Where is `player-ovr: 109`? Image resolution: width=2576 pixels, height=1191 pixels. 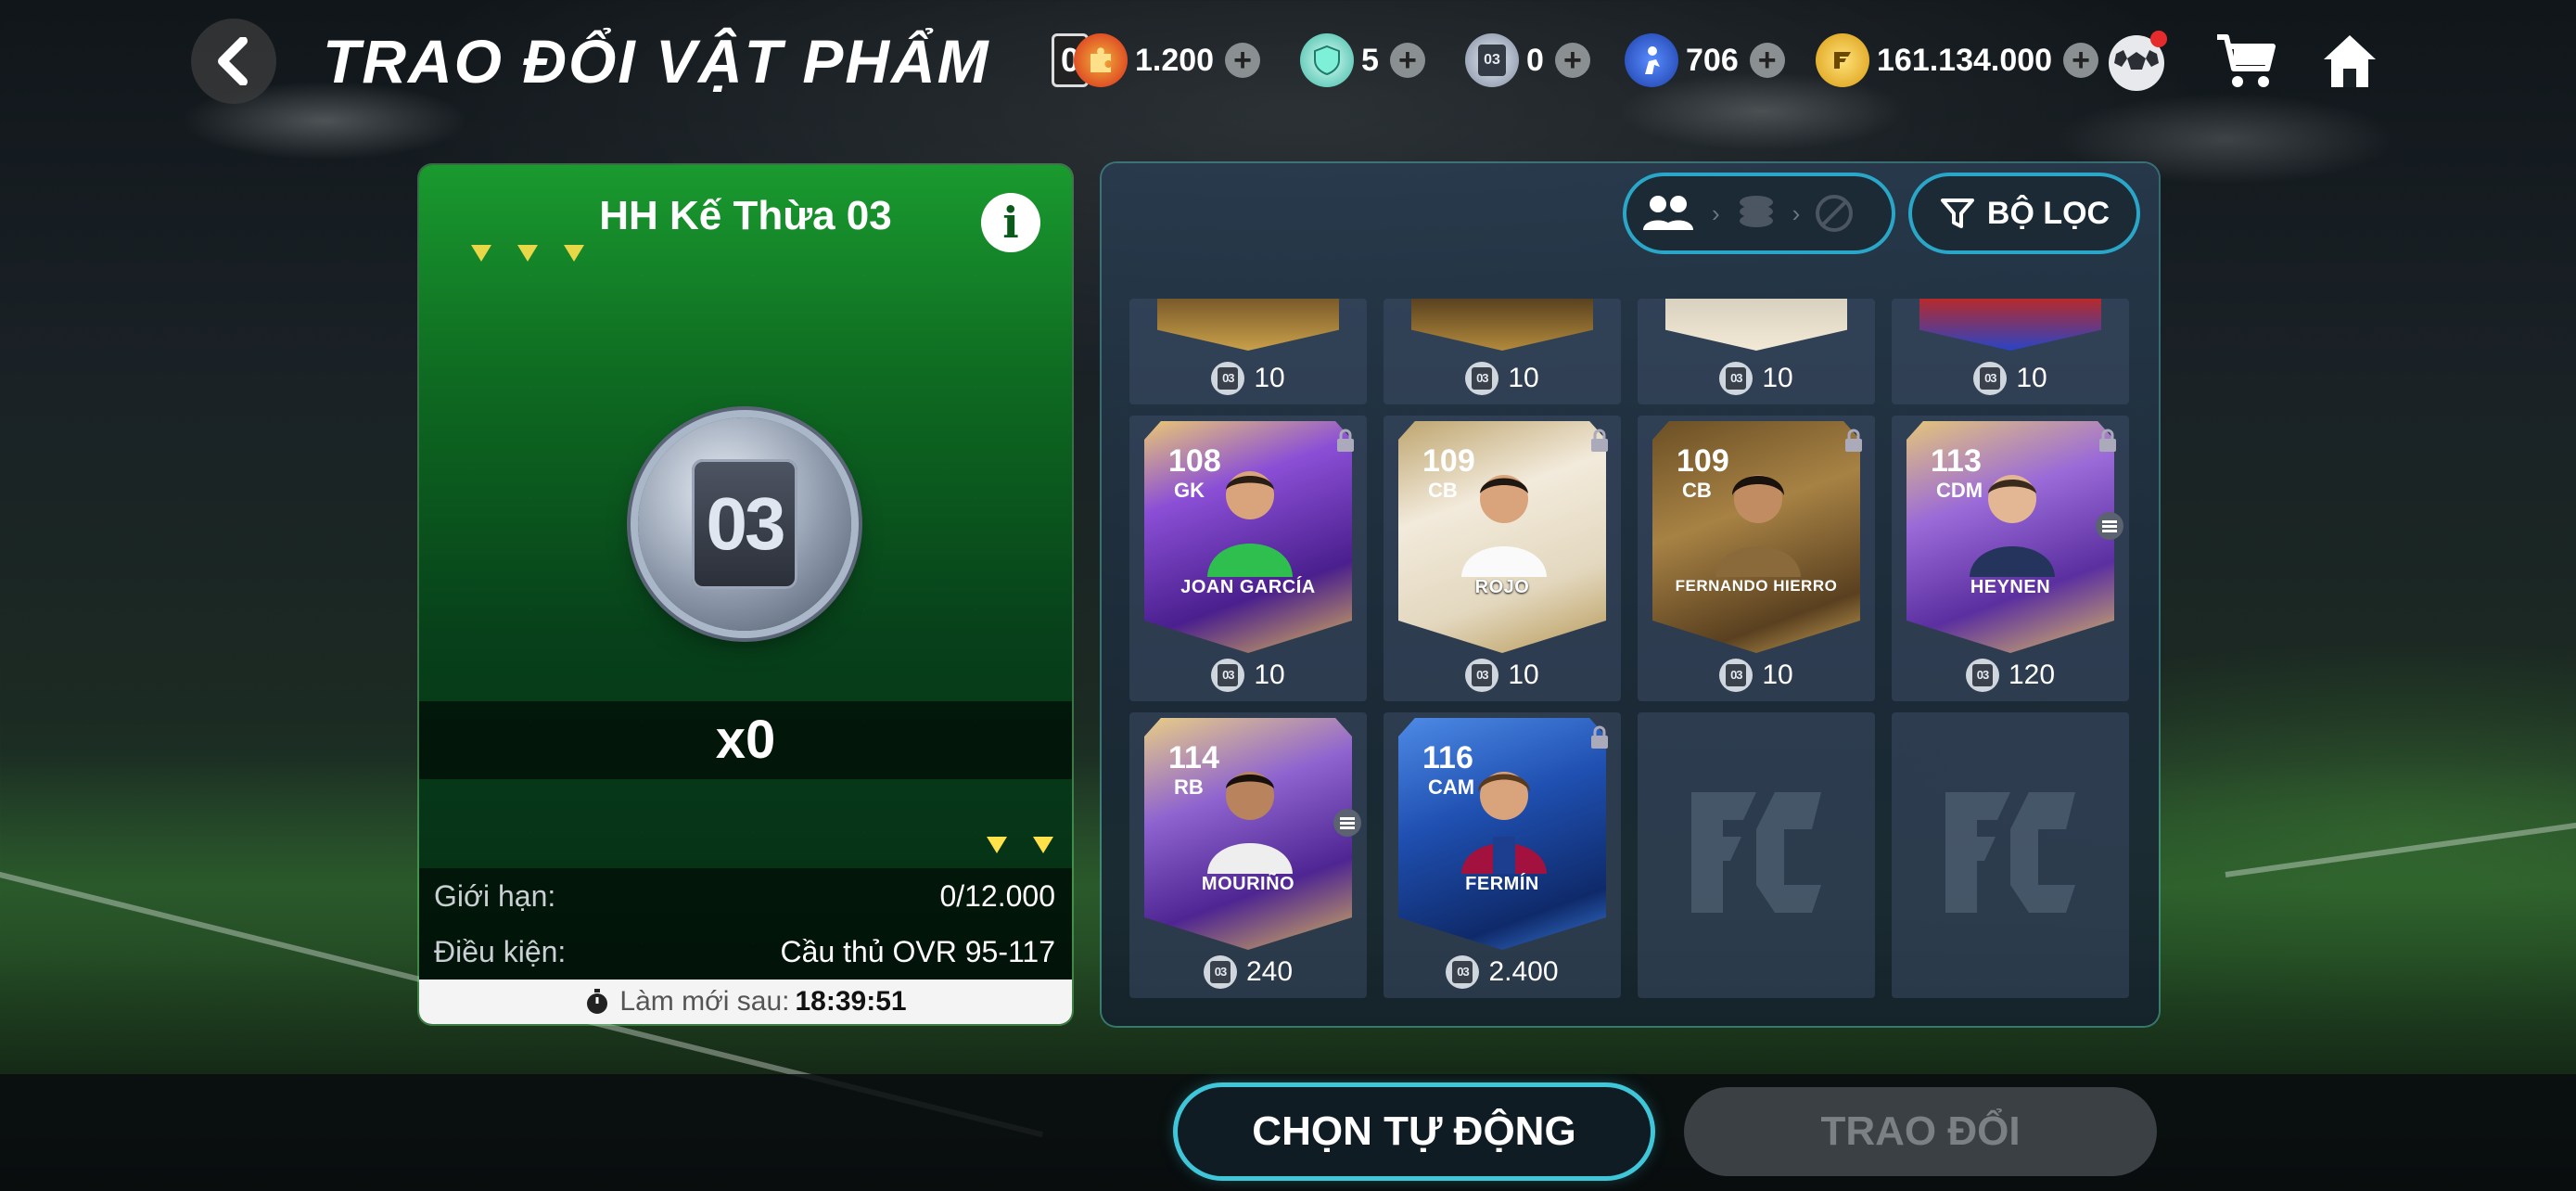 player-ovr: 109 is located at coordinates (1703, 461).